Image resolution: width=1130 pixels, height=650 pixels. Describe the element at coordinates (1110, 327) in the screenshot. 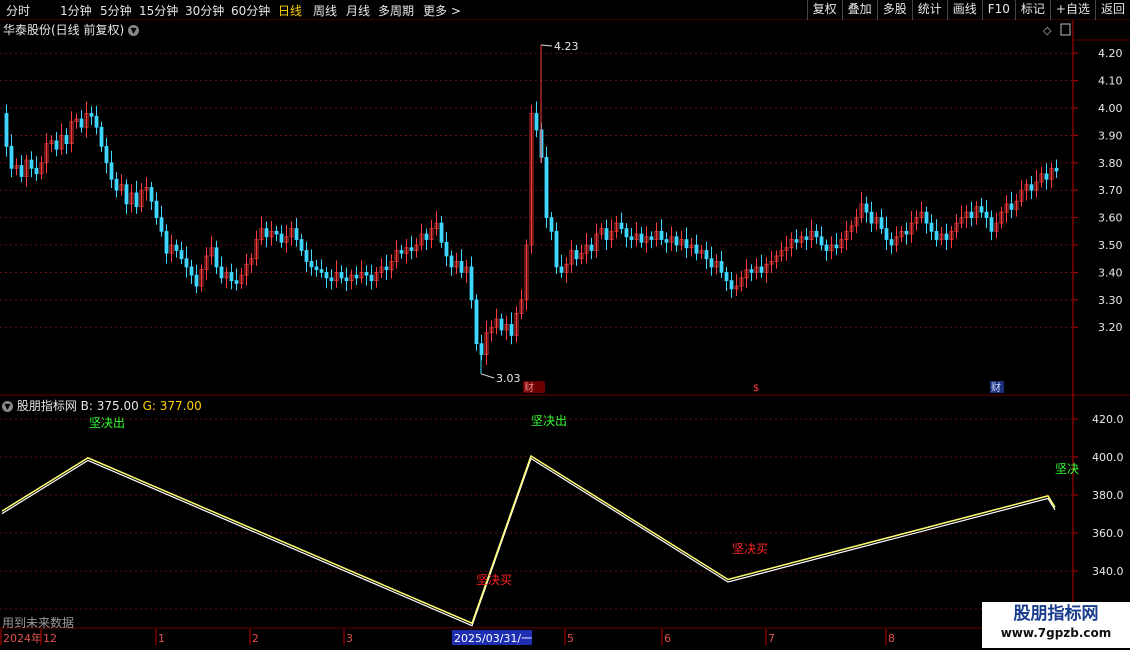

I see `price-tick-label: 3.20` at that location.